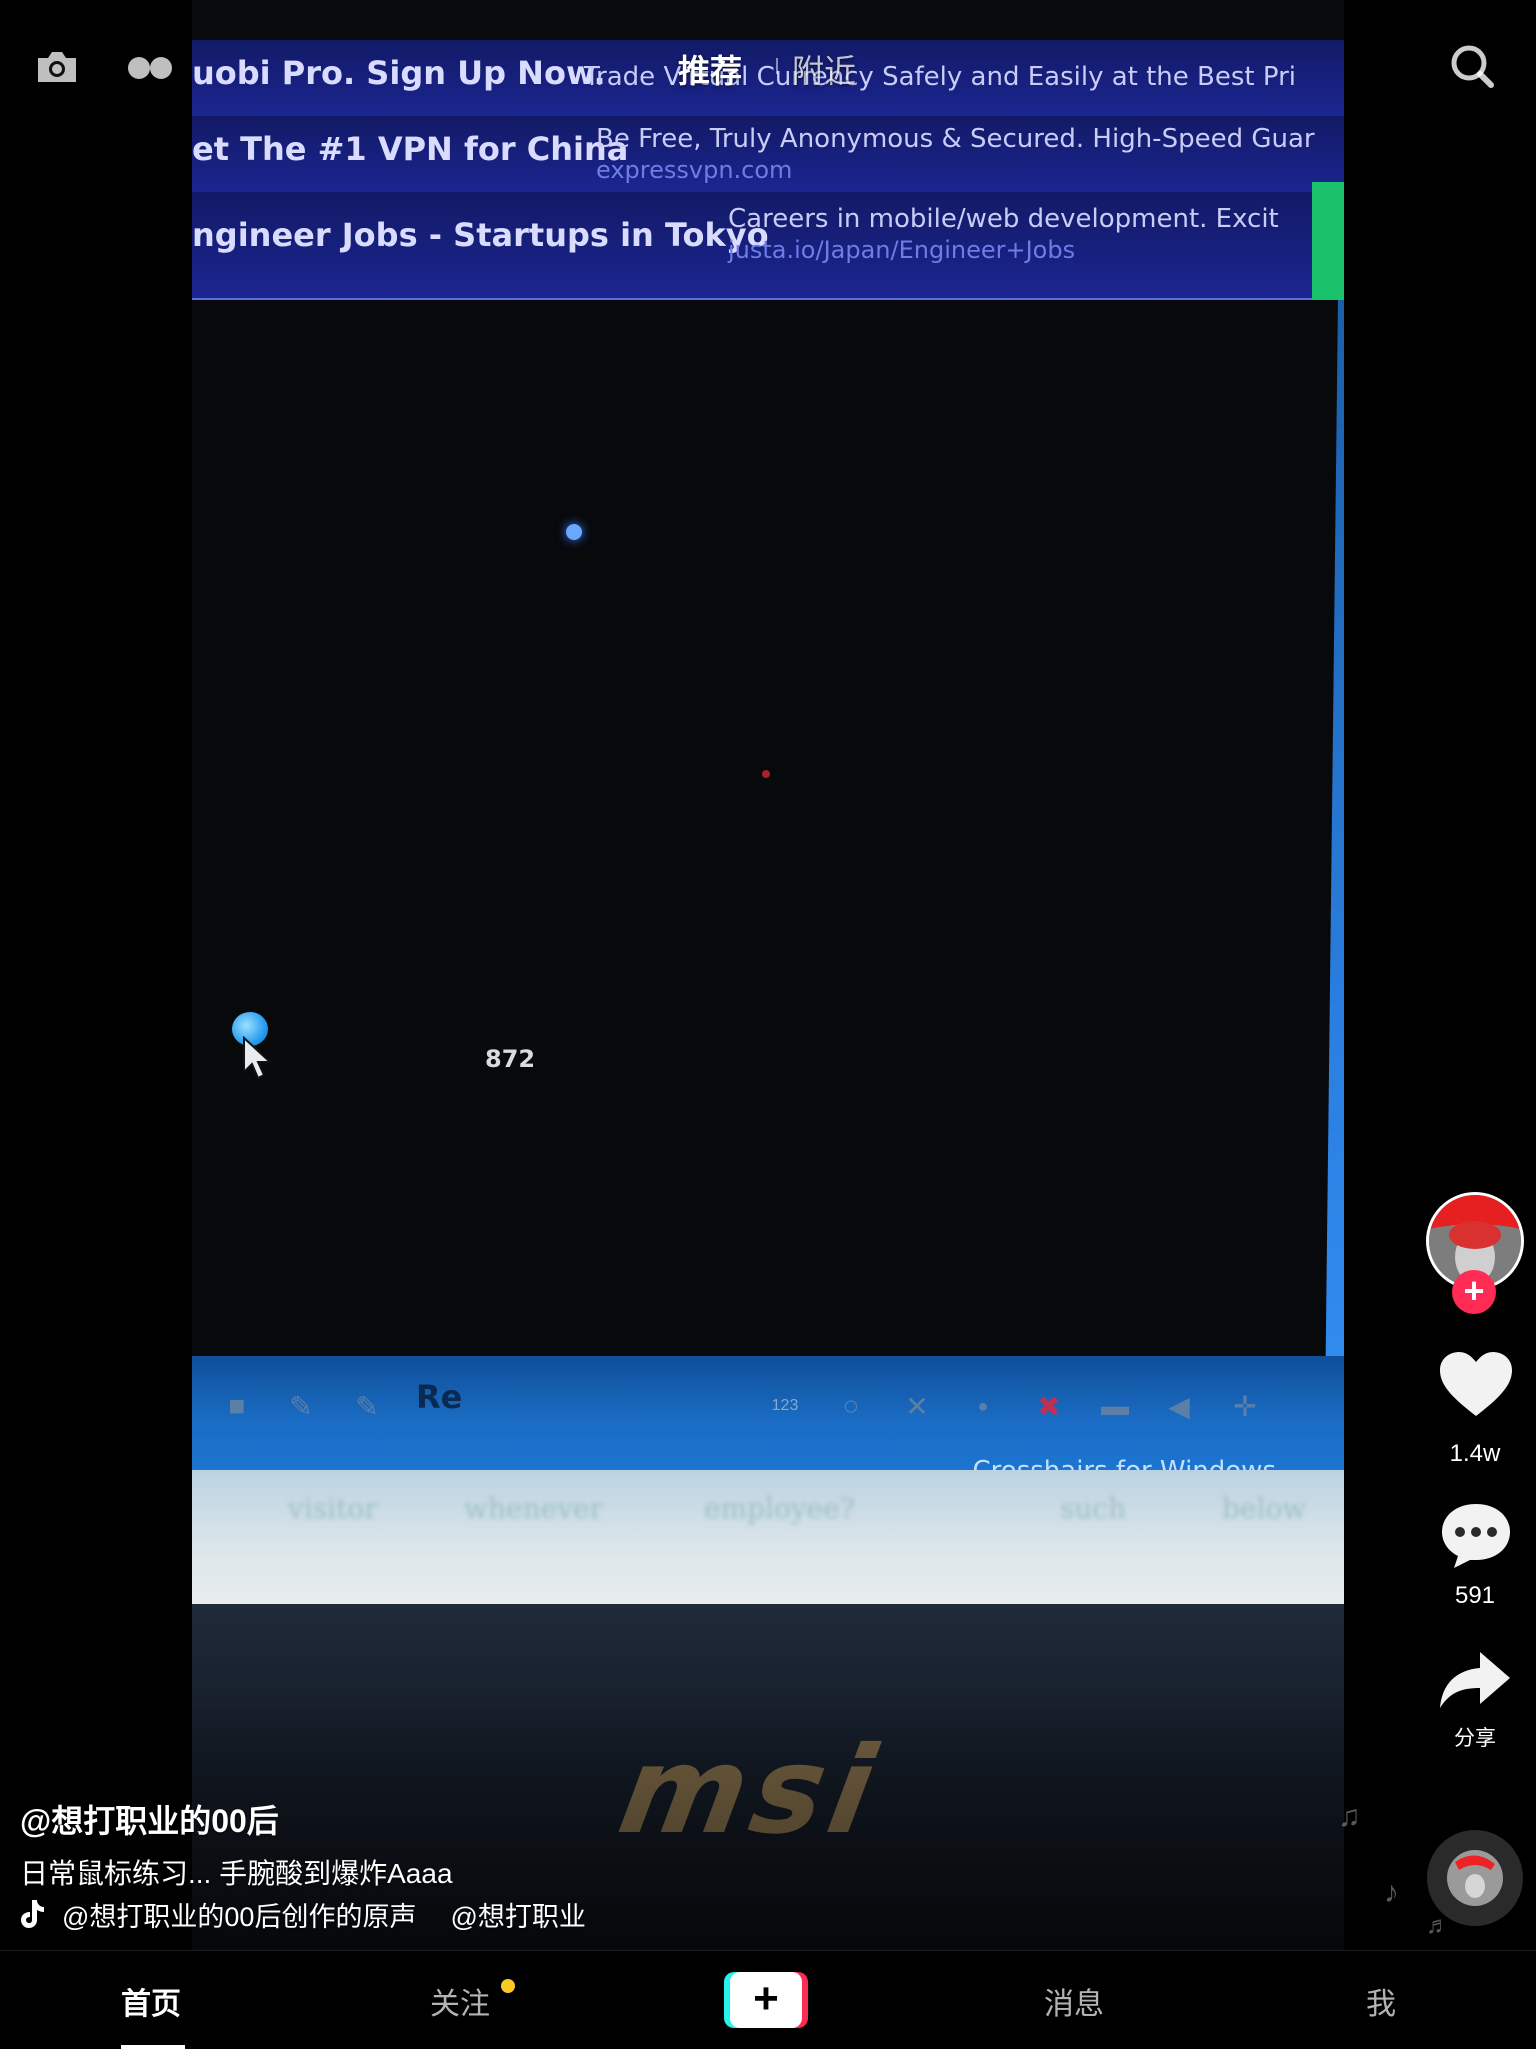  Describe the element at coordinates (1475, 1738) in the screenshot. I see `share-label: 分享` at that location.